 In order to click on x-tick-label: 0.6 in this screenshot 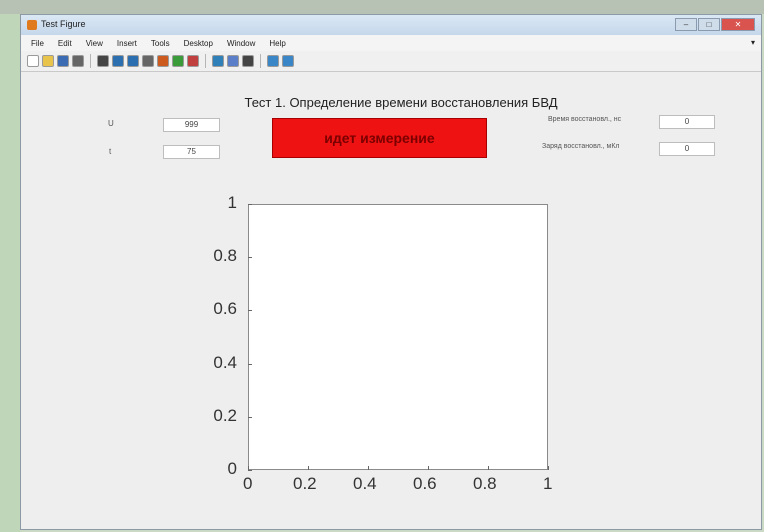, I will do `click(425, 483)`.